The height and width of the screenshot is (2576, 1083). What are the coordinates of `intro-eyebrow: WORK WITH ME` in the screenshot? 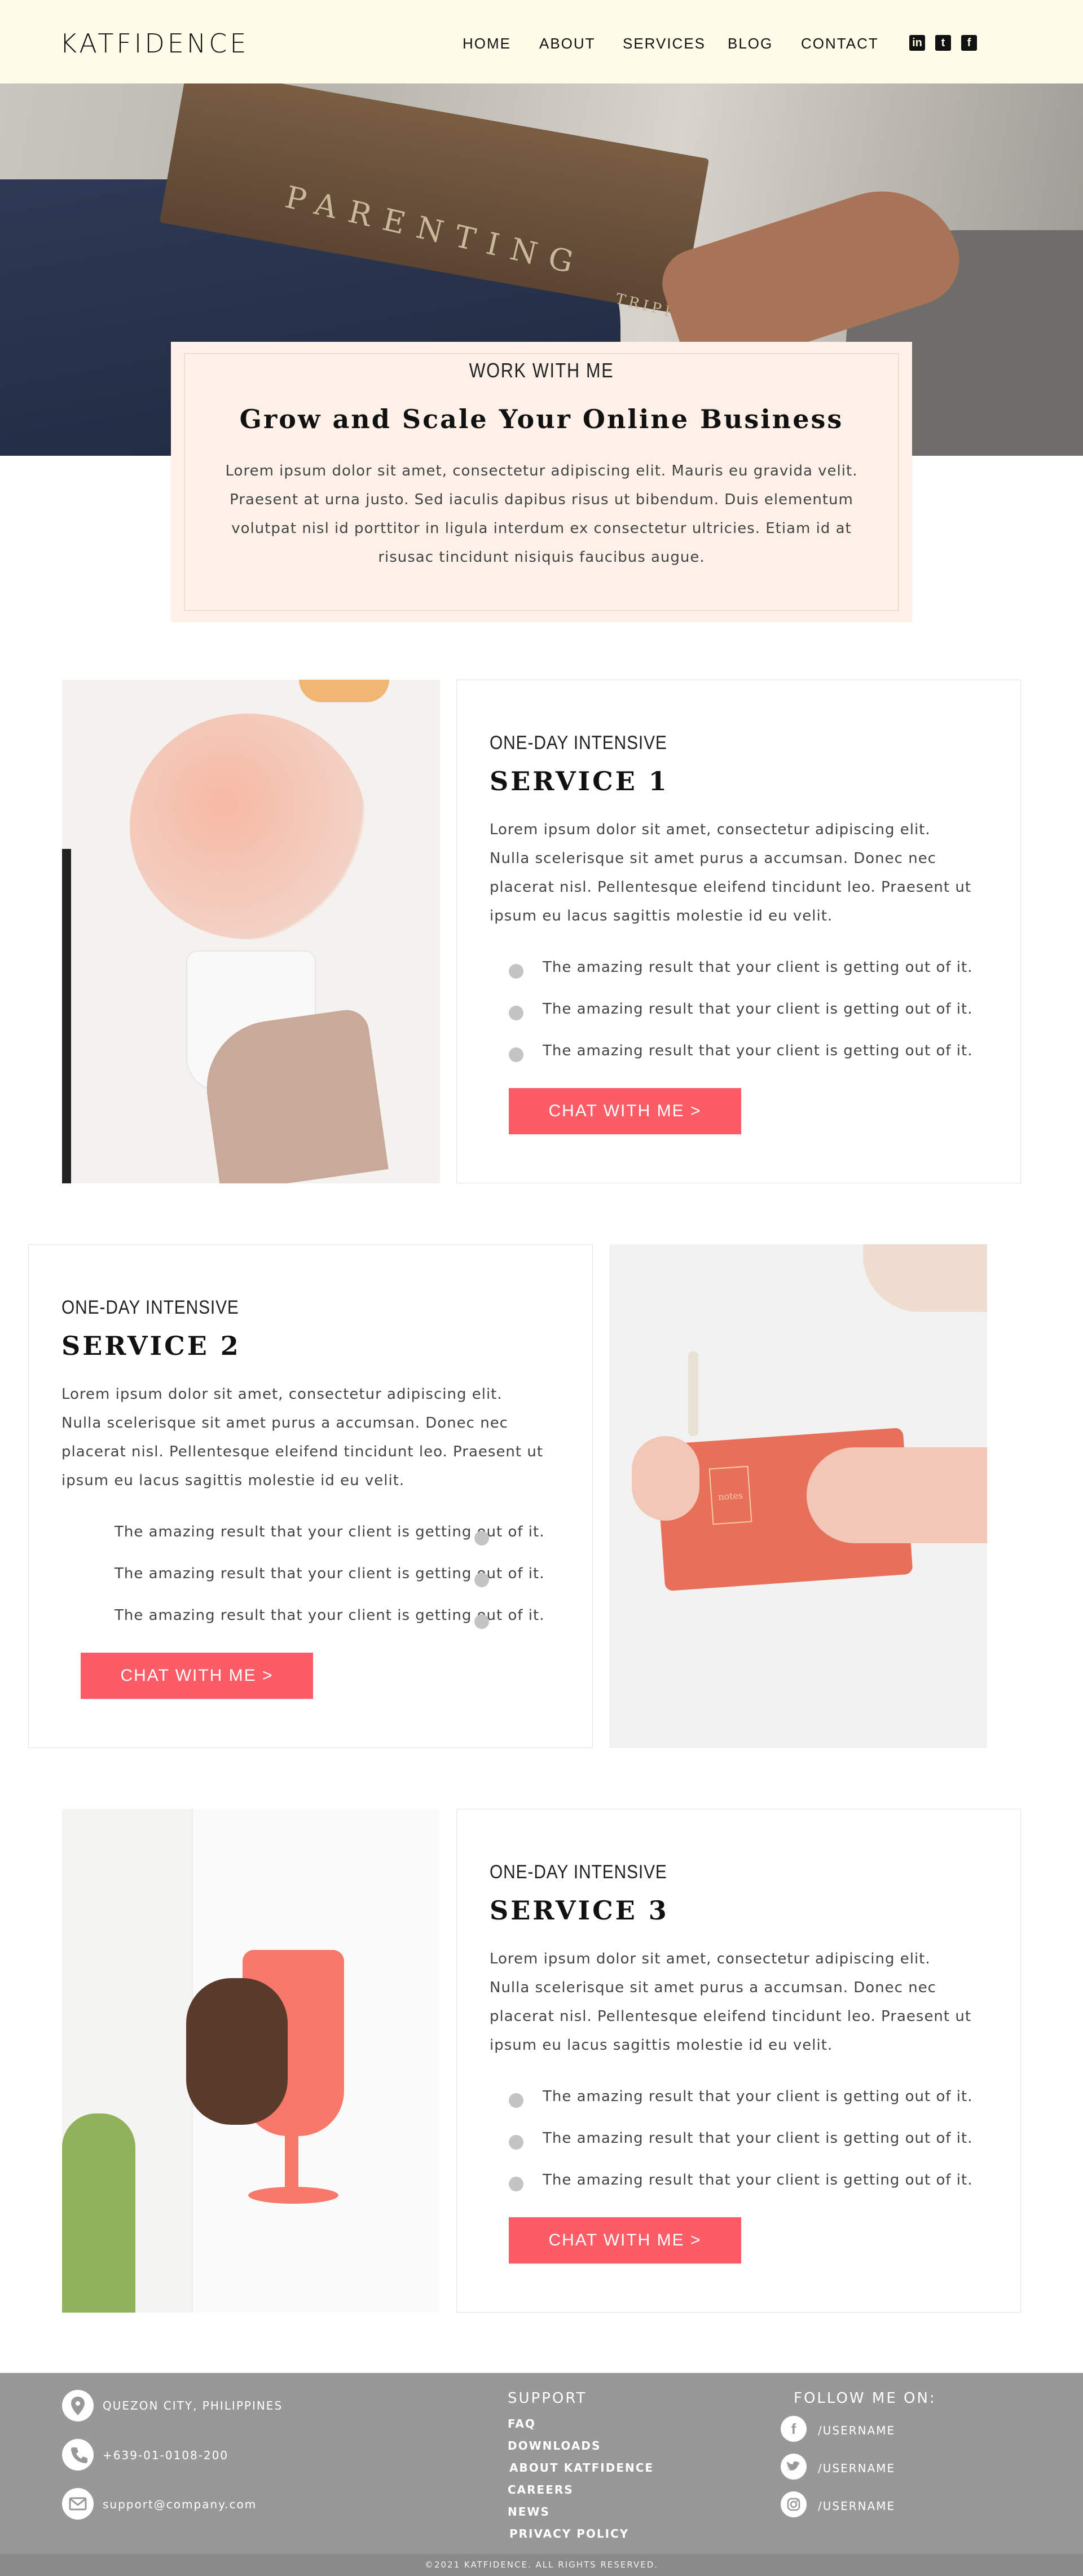 It's located at (541, 370).